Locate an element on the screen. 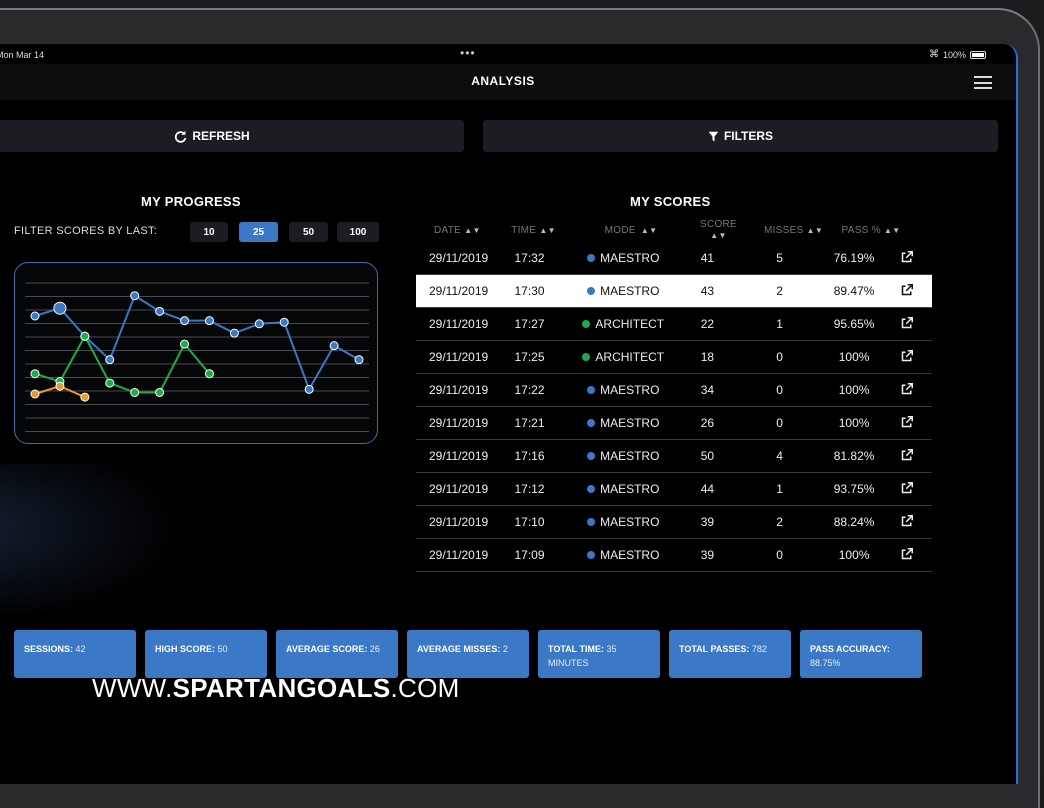 The height and width of the screenshot is (808, 1044). filter-option-25: 25 is located at coordinates (258, 232).